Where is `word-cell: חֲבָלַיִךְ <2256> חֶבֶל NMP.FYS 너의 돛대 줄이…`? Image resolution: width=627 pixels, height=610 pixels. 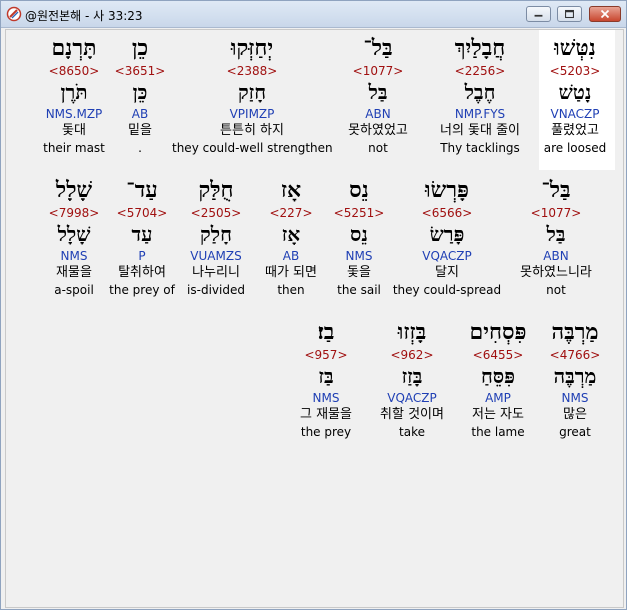 word-cell: חֲבָלַיִךְ <2256> חֶבֶל NMP.FYS 너의 돛대 줄이… is located at coordinates (480, 95).